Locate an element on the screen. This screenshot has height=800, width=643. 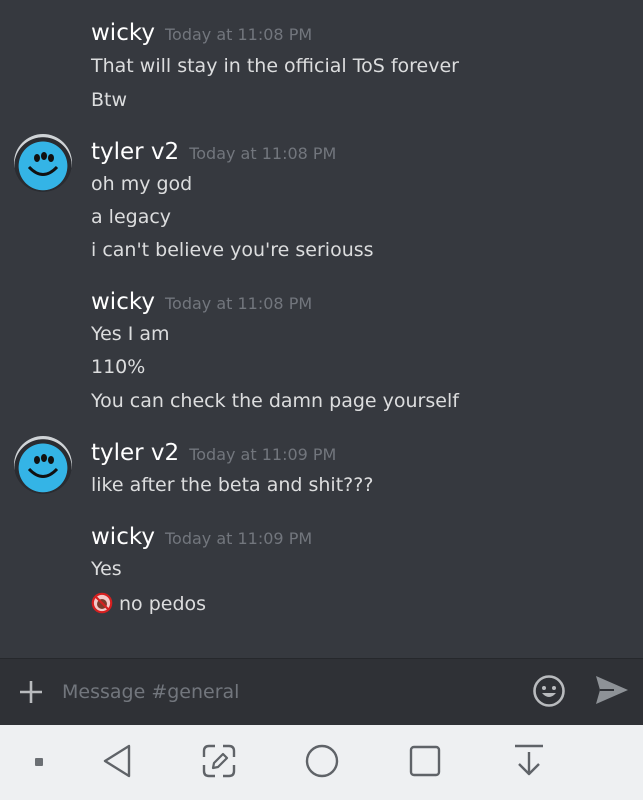
back-triangle-icon is located at coordinates (117, 761).